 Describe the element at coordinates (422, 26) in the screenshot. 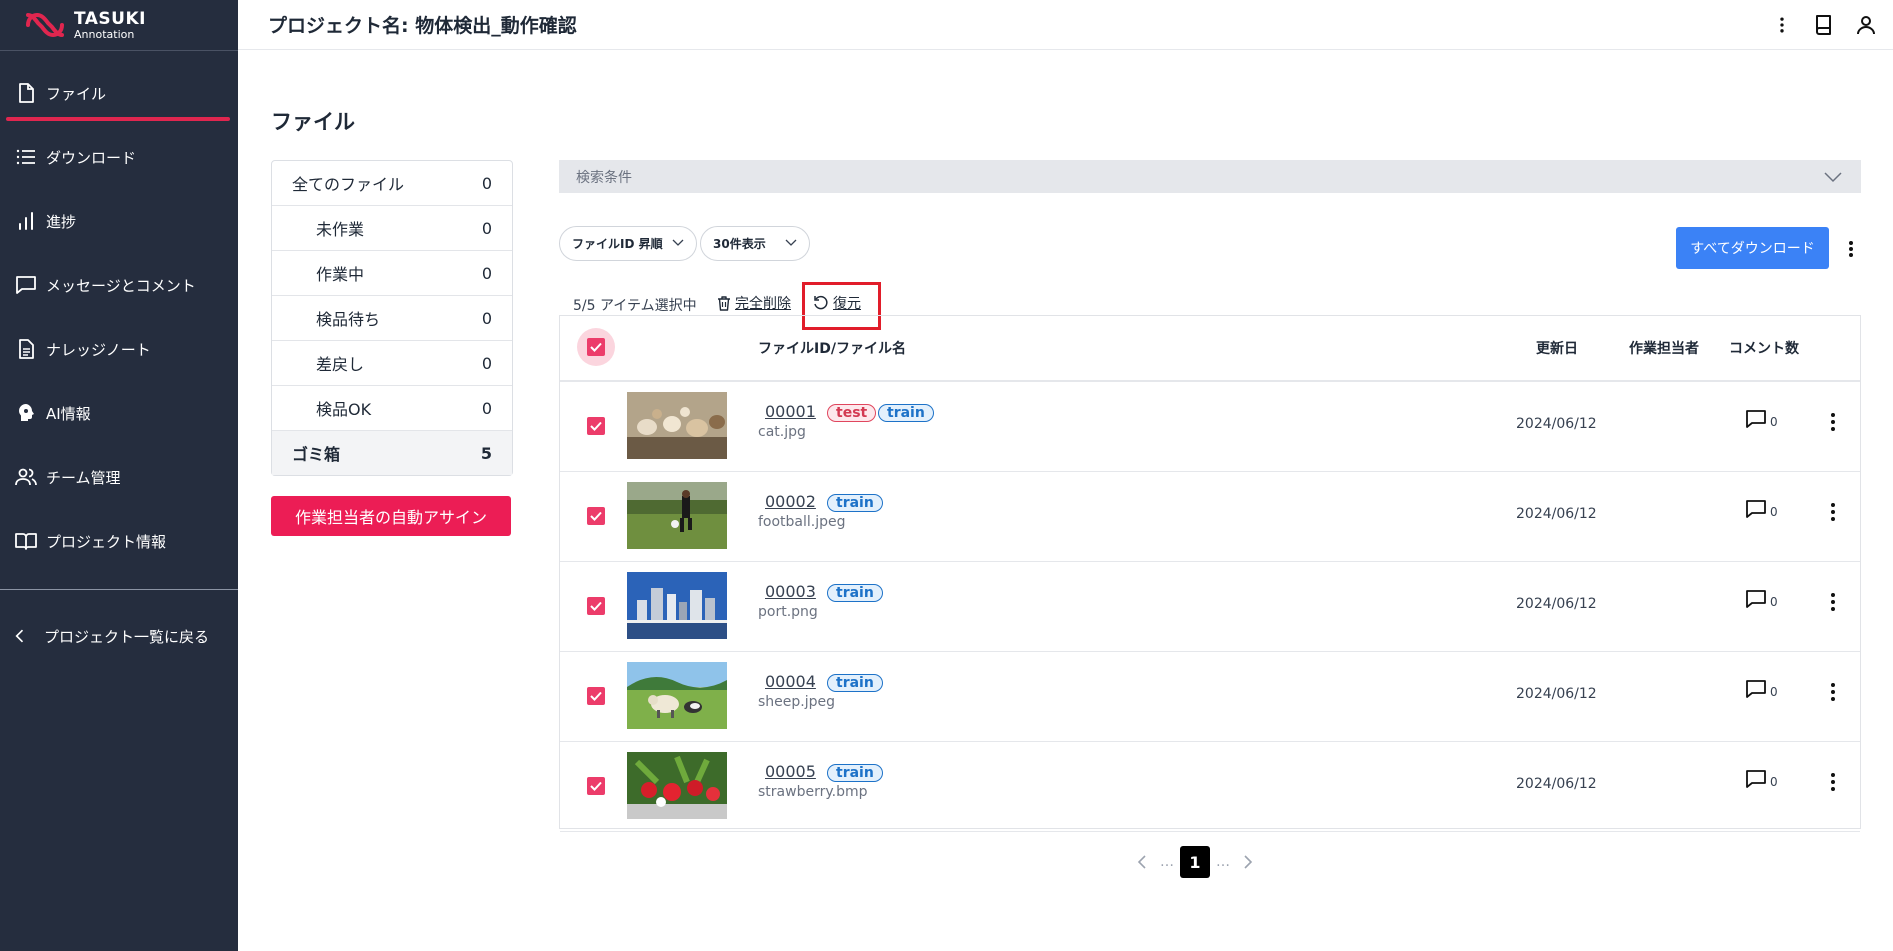

I see `project-title: プロジェクト名: 物体検出_動作確認` at that location.